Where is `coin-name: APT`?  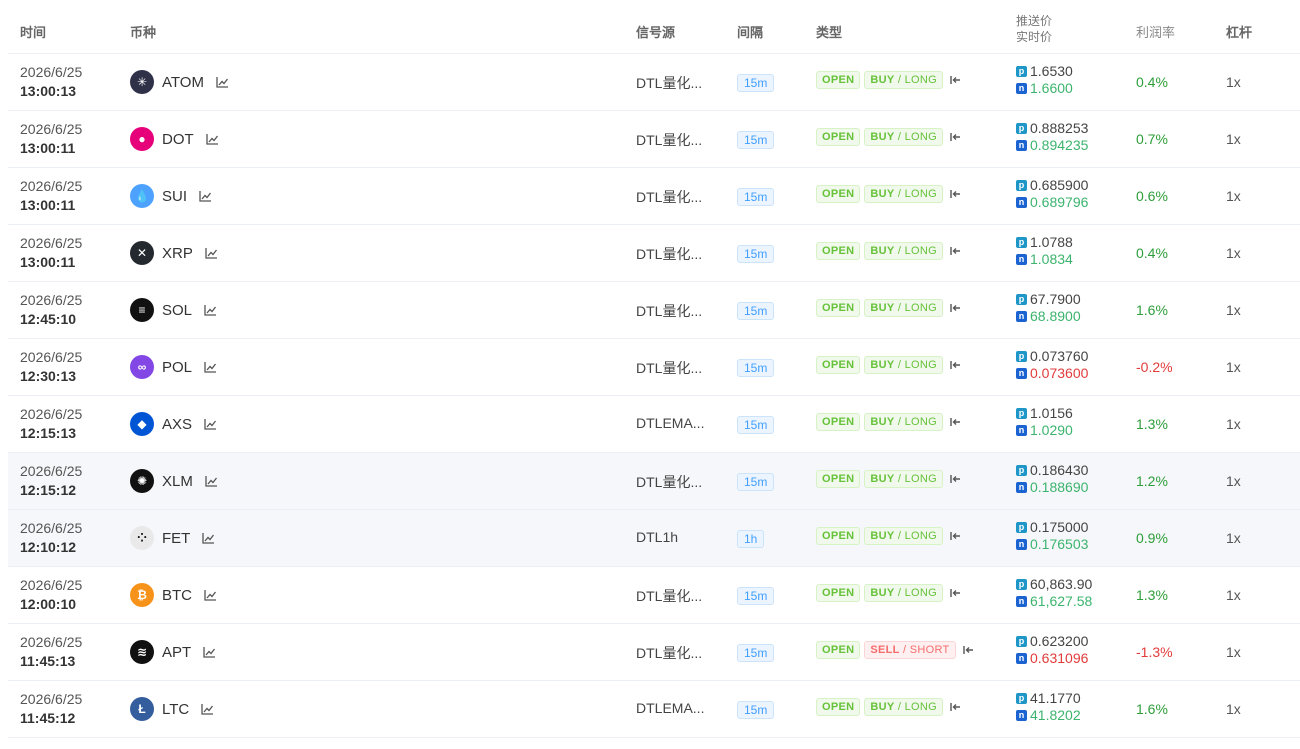 coin-name: APT is located at coordinates (176, 652).